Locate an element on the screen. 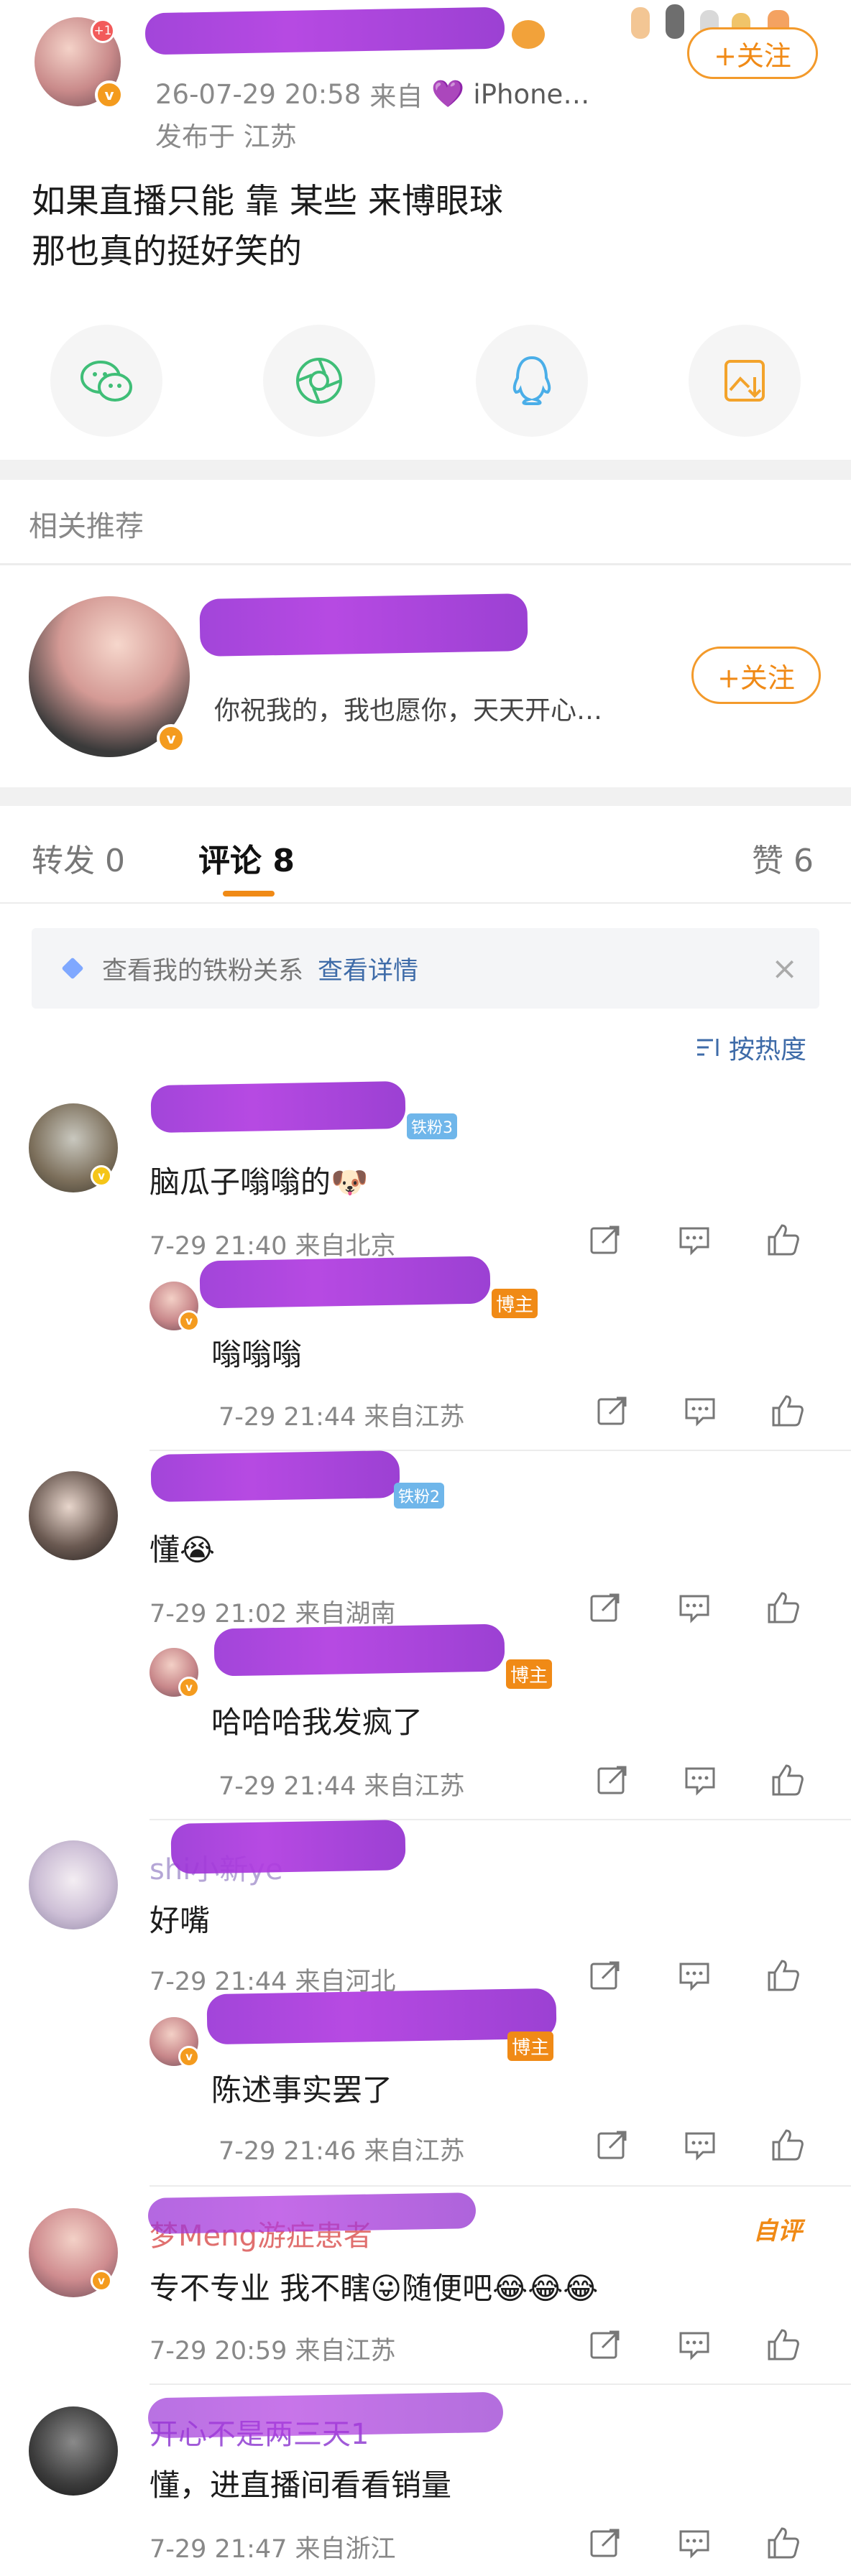 The image size is (851, 2576). save-image-button is located at coordinates (745, 381).